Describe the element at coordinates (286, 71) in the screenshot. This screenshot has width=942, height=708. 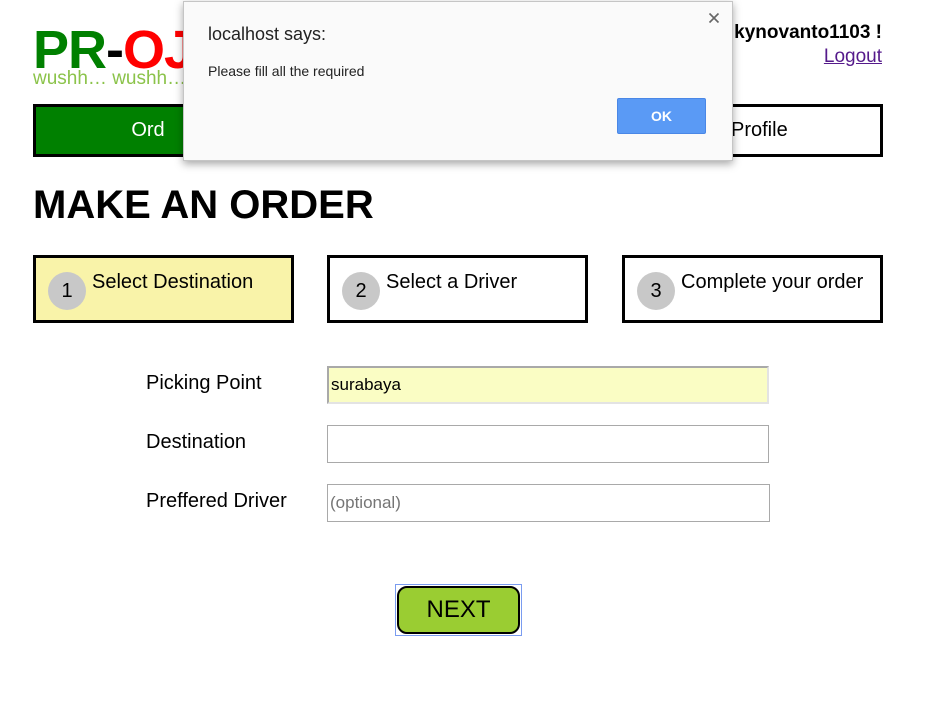
I see `dialog-message: Please fill all the required` at that location.